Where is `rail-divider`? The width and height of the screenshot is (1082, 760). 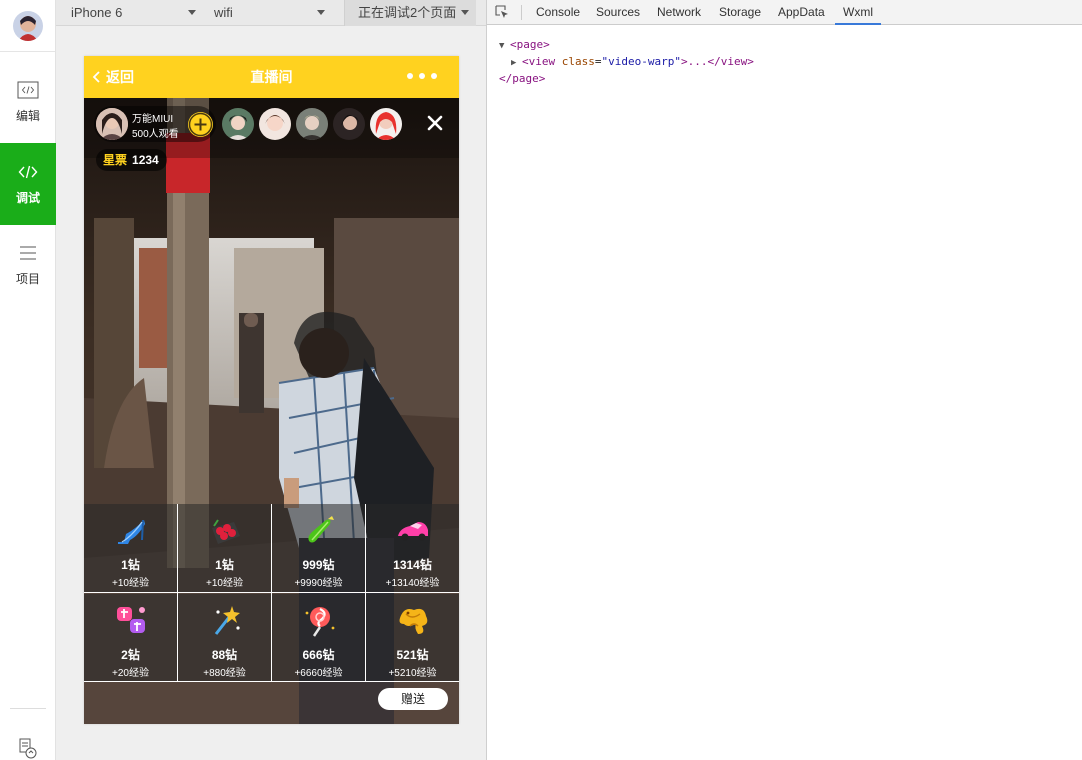
rail-divider is located at coordinates (28, 708).